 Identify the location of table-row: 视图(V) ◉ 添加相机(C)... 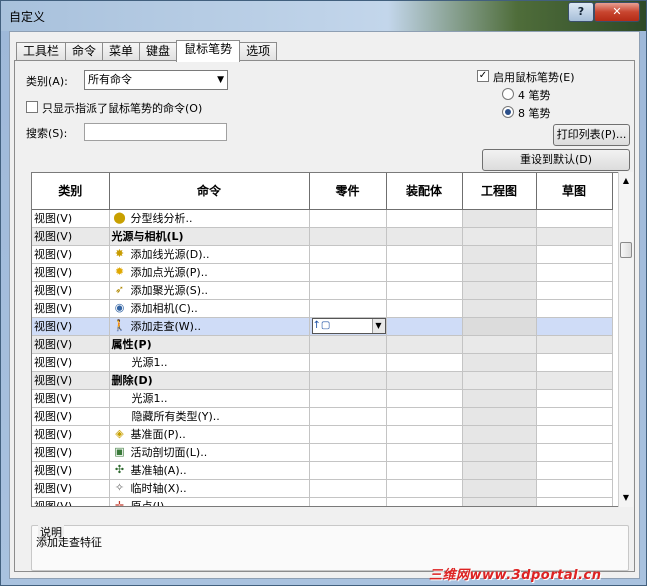
(322, 308).